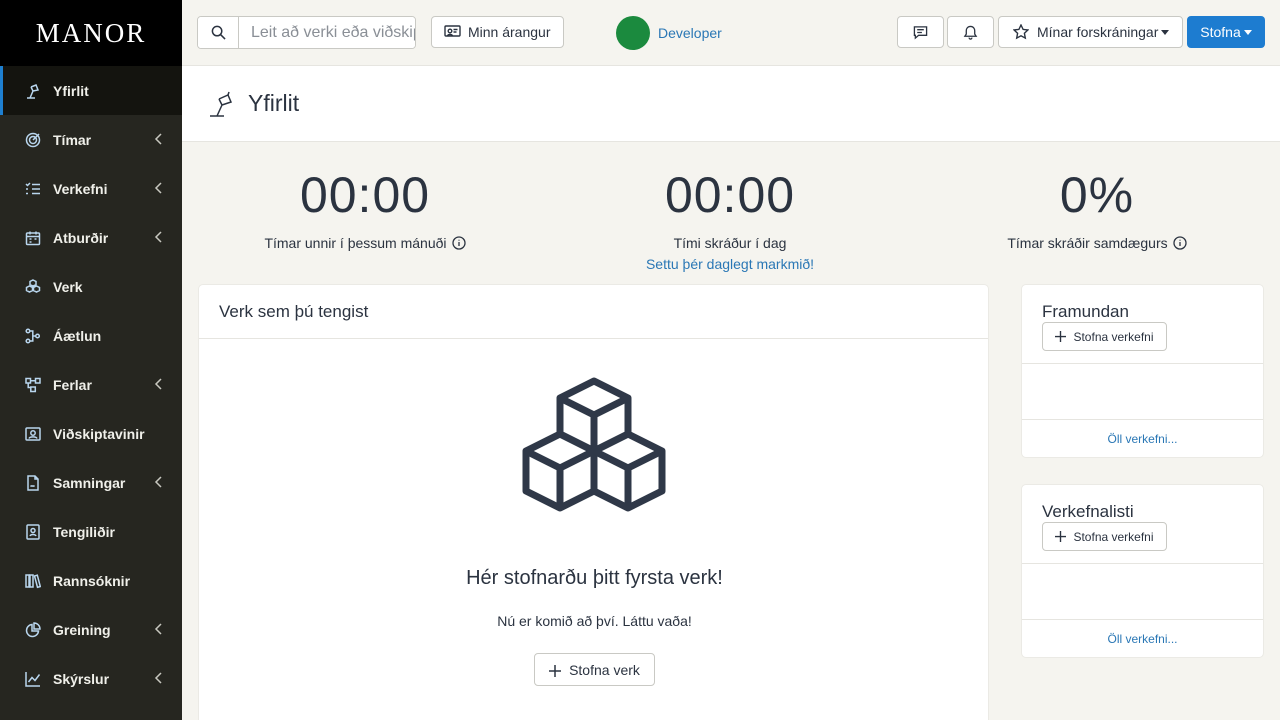 Image resolution: width=1280 pixels, height=720 pixels. I want to click on sidebar-item-contracts: Samningar, so click(91, 482).